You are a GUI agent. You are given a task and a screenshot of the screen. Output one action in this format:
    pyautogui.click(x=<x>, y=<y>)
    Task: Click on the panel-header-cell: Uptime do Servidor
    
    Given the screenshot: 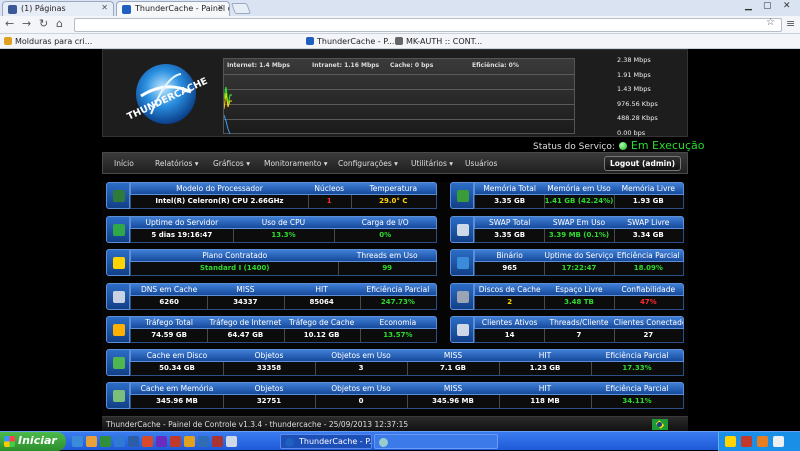 What is the action you would take?
    pyautogui.click(x=182, y=222)
    